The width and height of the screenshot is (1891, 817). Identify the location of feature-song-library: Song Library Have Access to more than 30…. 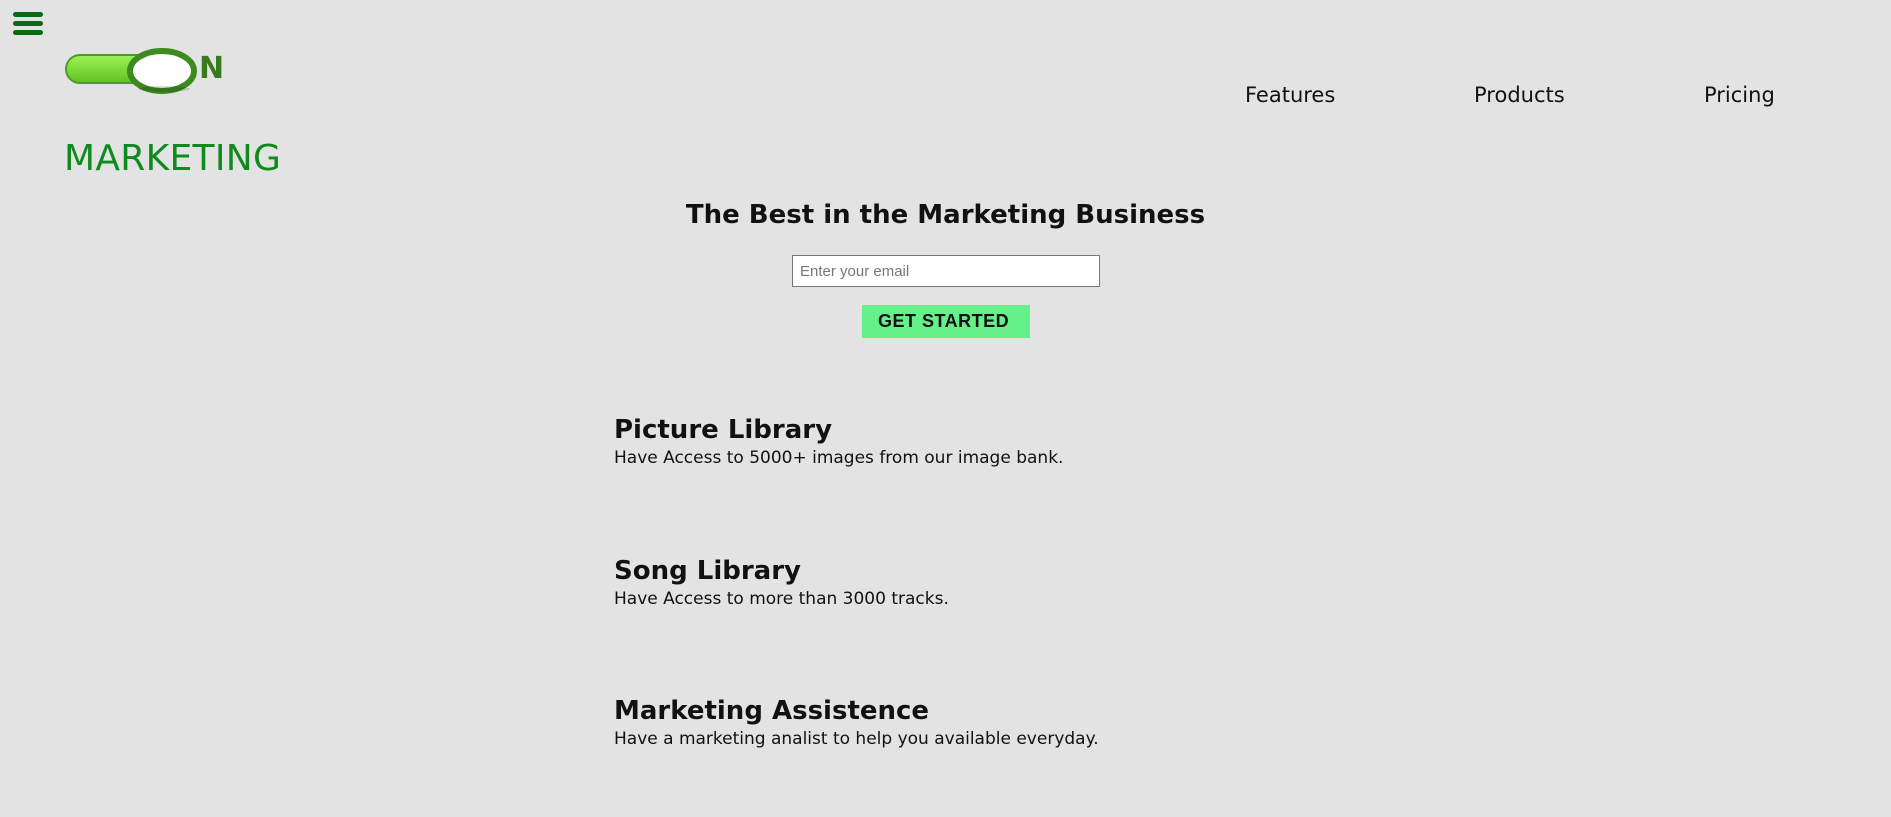
(781, 583).